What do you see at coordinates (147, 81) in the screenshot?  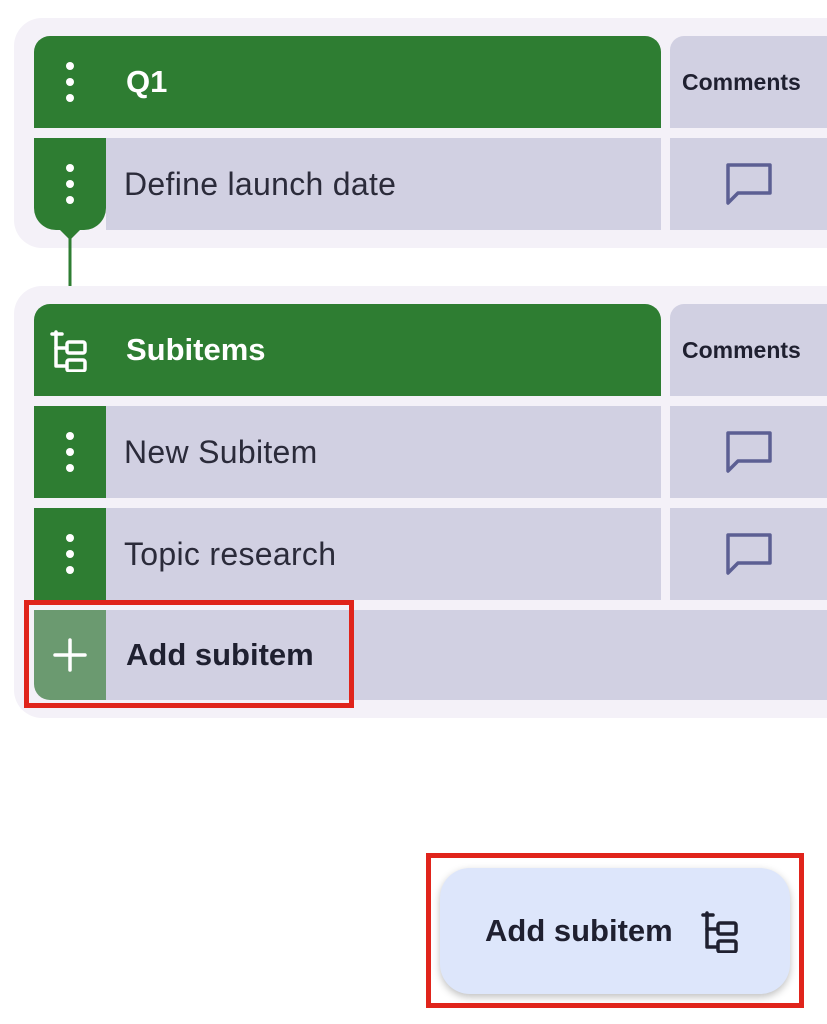 I see `group-title: Q1` at bounding box center [147, 81].